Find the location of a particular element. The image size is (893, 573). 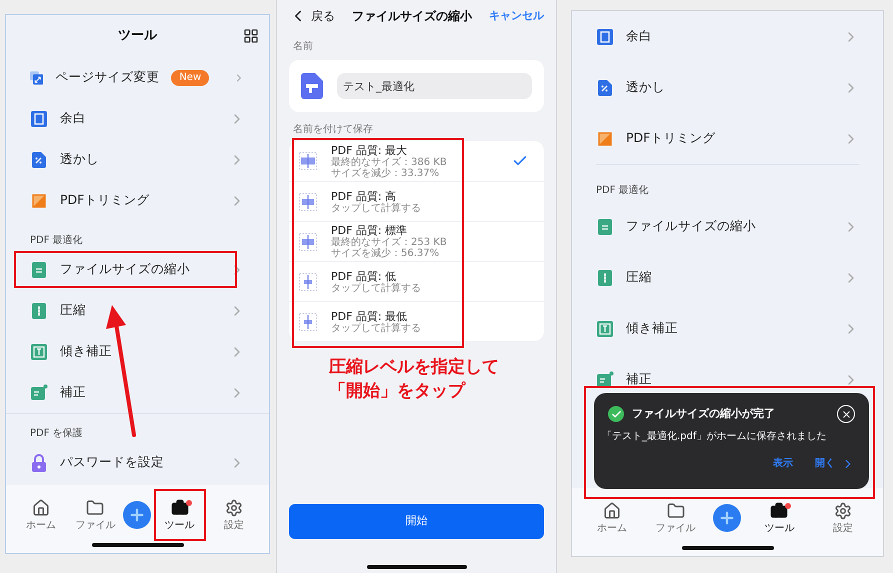

resize-arrows-icon is located at coordinates (37, 77).